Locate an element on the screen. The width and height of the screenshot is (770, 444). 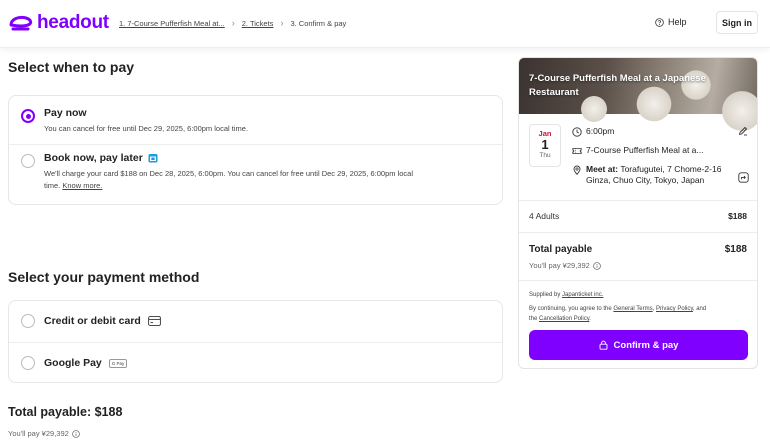
terms-period: . is located at coordinates (590, 319).